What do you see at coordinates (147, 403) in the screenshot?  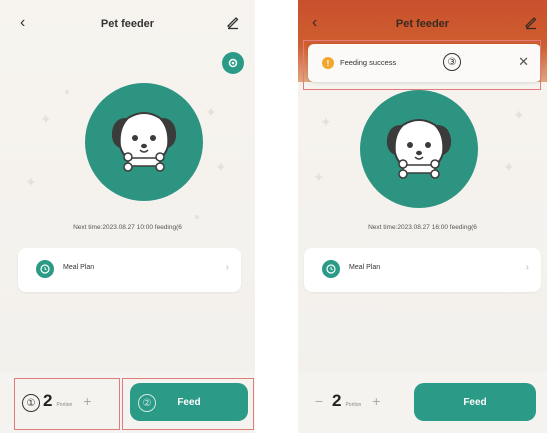 I see `callout-2: ②` at bounding box center [147, 403].